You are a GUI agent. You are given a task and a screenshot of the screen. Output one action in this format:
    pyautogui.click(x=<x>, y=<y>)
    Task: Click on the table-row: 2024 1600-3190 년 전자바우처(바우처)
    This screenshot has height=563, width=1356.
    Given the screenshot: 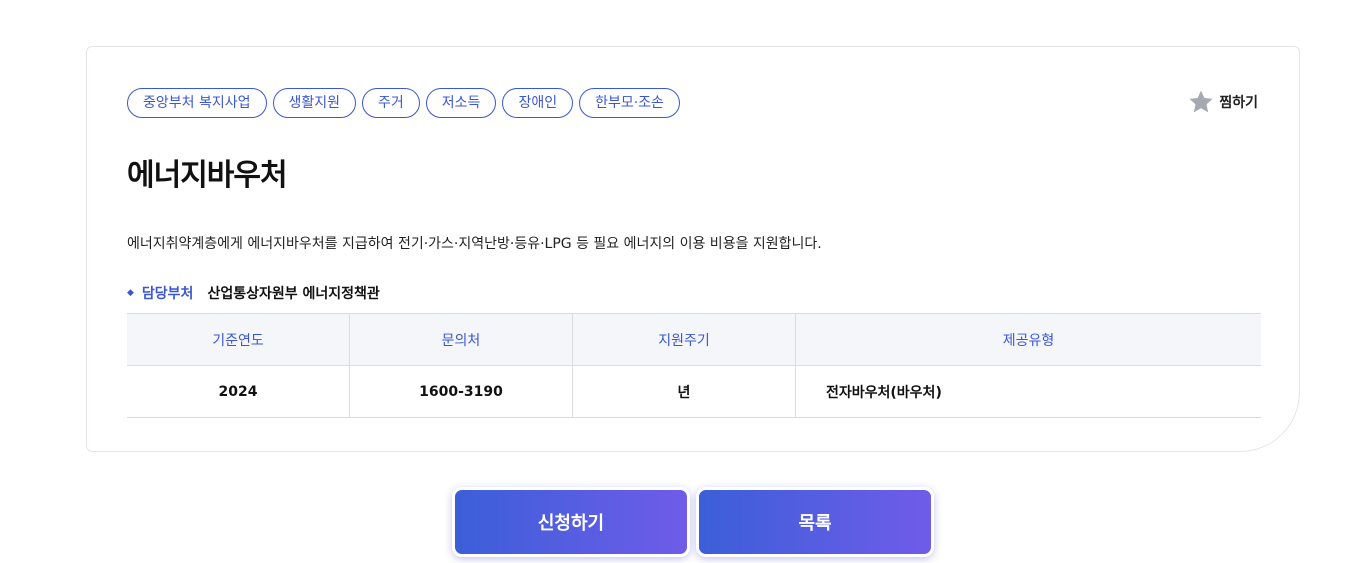 What is the action you would take?
    pyautogui.click(x=694, y=391)
    